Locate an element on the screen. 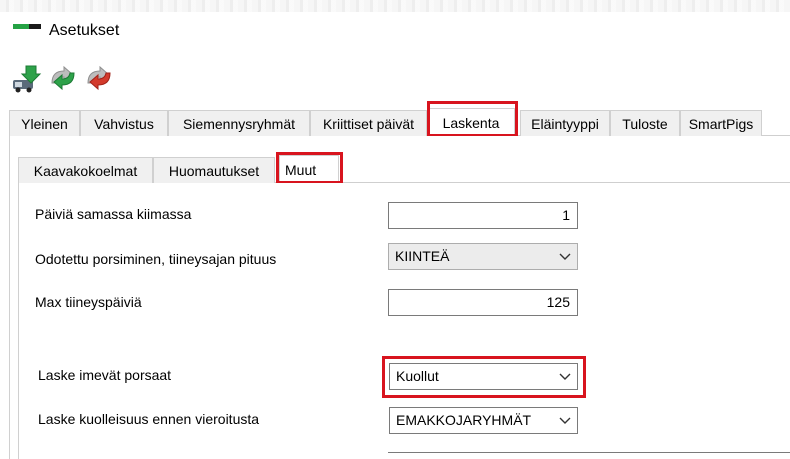  tab-yleinen: Yleinen is located at coordinates (44, 123).